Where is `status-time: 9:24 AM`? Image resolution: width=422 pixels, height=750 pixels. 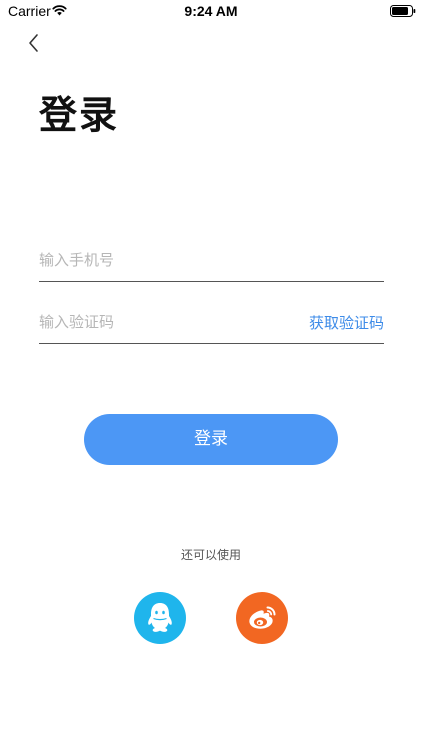
status-time: 9:24 AM is located at coordinates (211, 11).